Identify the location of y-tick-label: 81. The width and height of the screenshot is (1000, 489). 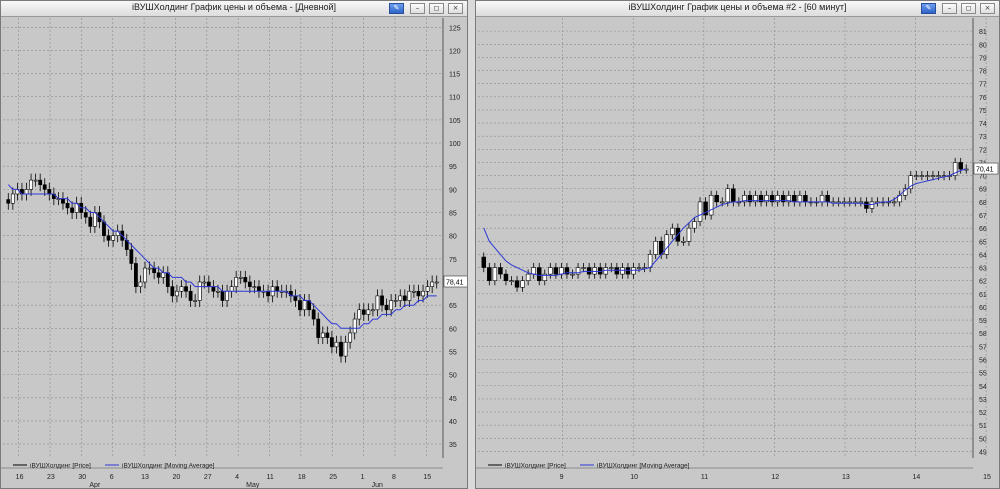
(983, 32).